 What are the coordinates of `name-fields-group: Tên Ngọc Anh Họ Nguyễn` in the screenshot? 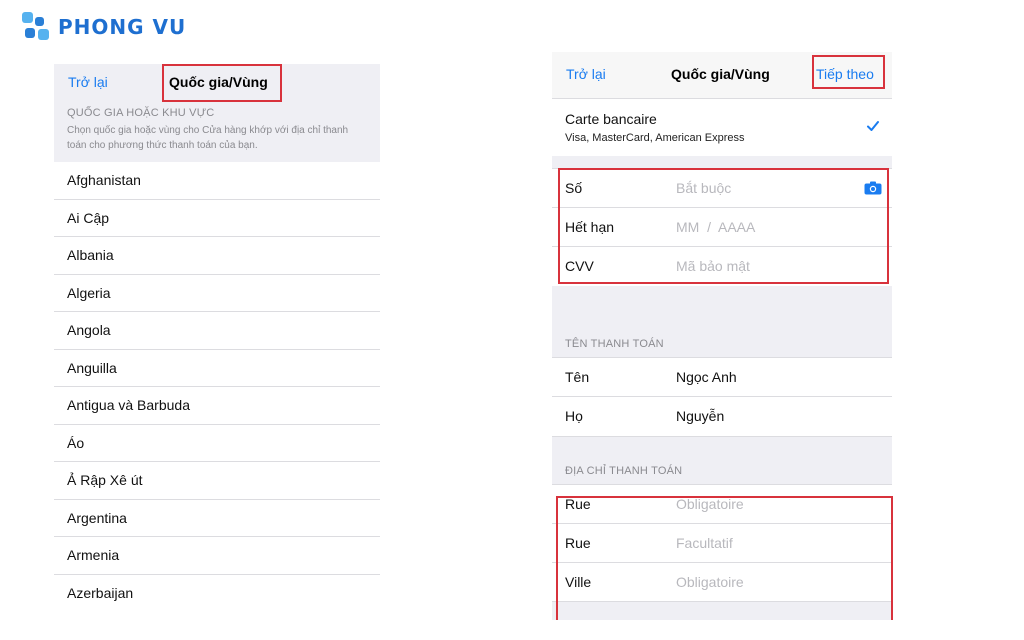 It's located at (722, 396).